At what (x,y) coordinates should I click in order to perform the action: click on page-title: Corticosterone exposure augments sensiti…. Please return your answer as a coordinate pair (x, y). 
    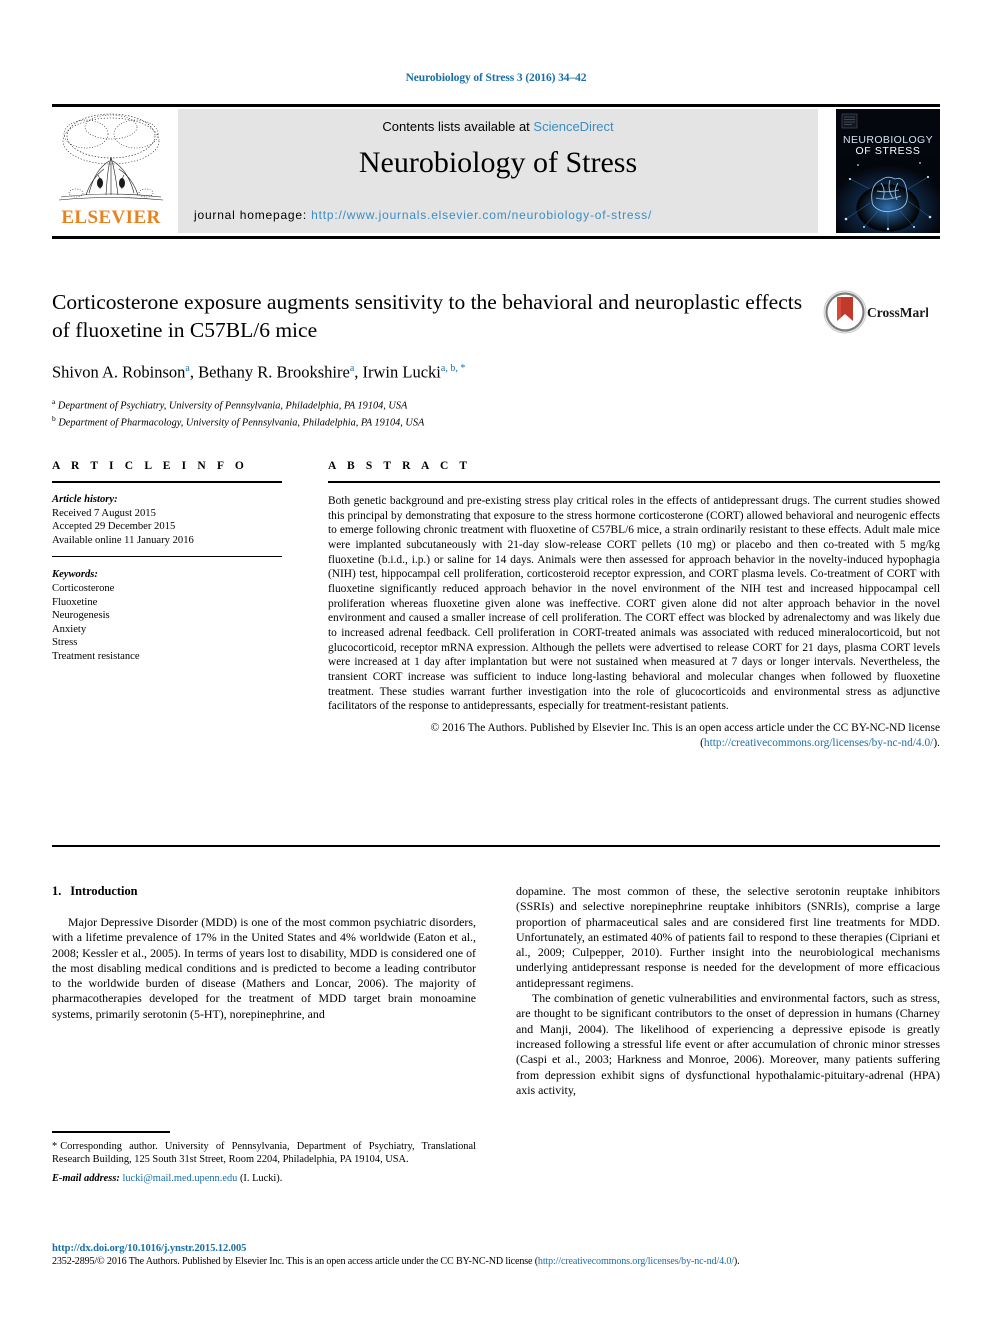
    Looking at the image, I should click on (427, 316).